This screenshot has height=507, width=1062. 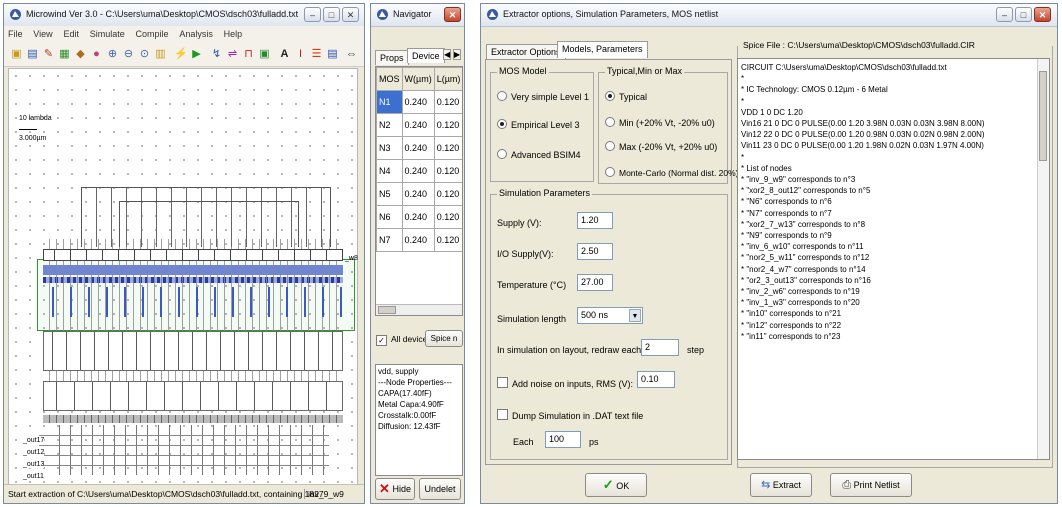 I want to click on supply-input: 1.20, so click(x=595, y=220).